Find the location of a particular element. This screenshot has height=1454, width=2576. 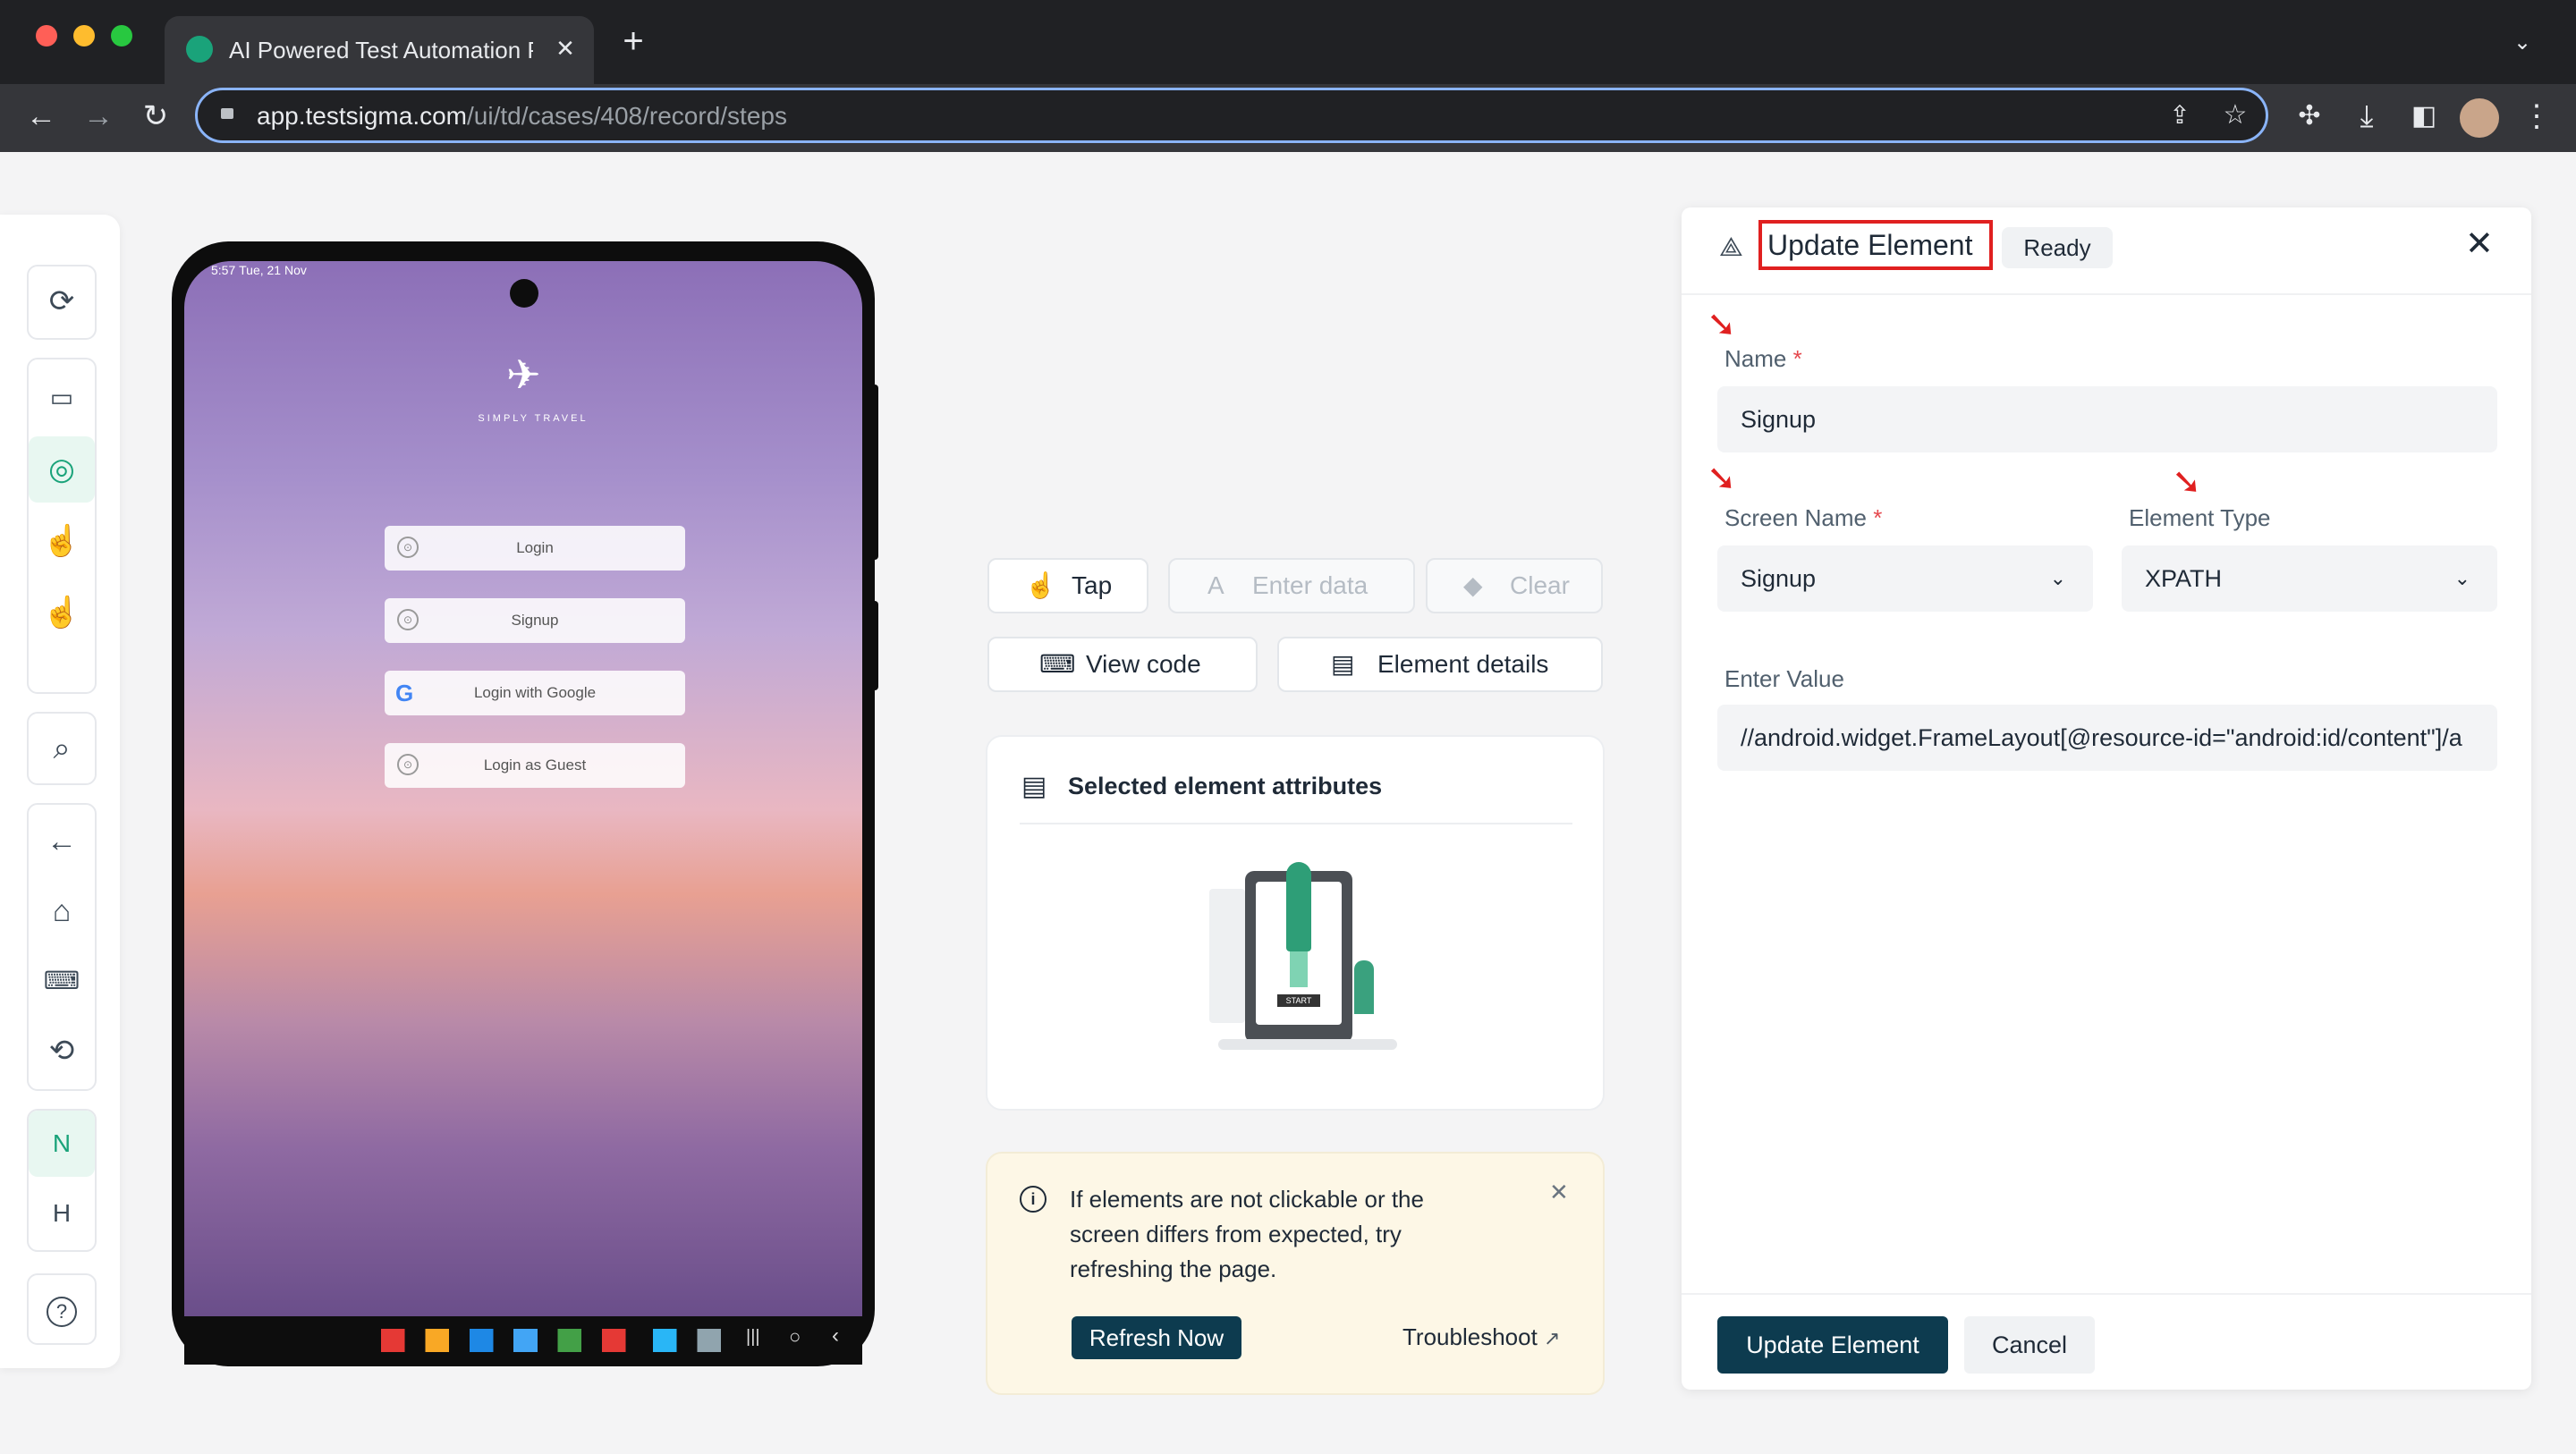

lock-icon is located at coordinates (227, 114).